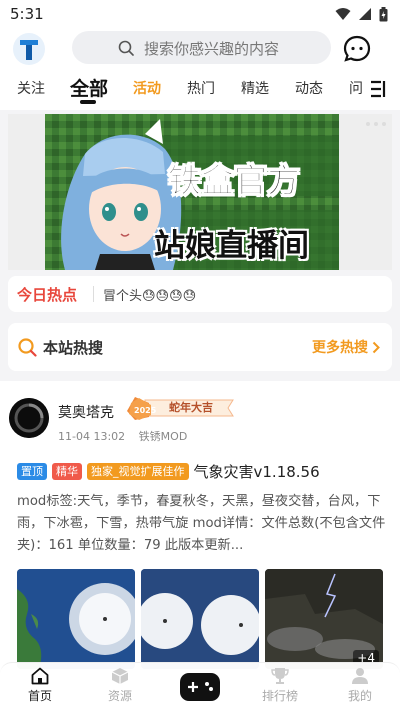 The height and width of the screenshot is (711, 400). What do you see at coordinates (40, 685) in the screenshot?
I see `nav-home: 首页` at bounding box center [40, 685].